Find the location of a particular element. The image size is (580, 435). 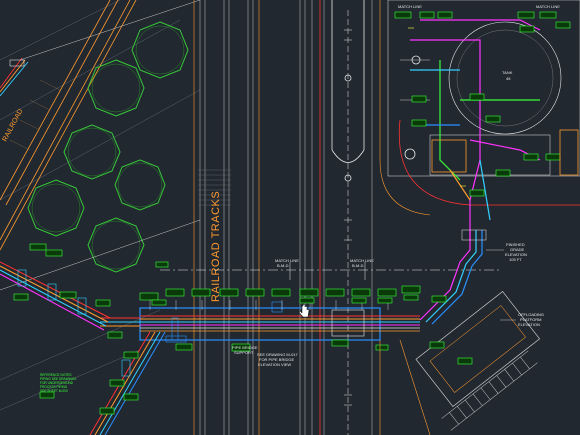

facility-boundary-red is located at coordinates (489, 162).